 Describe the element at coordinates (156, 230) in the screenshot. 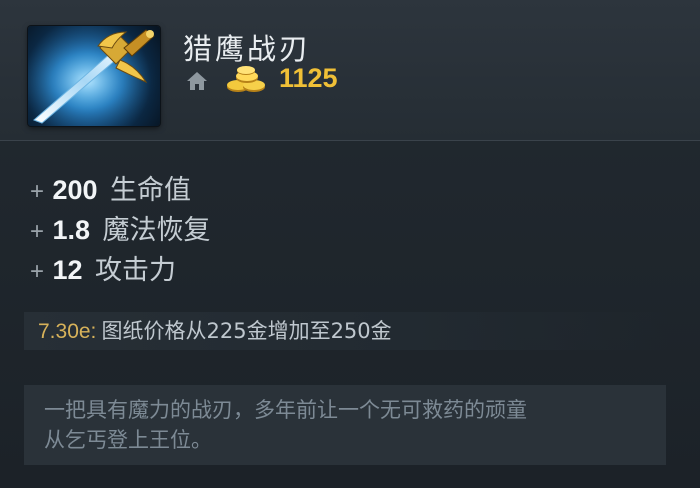

I see `stat-label: 魔法恢复` at that location.